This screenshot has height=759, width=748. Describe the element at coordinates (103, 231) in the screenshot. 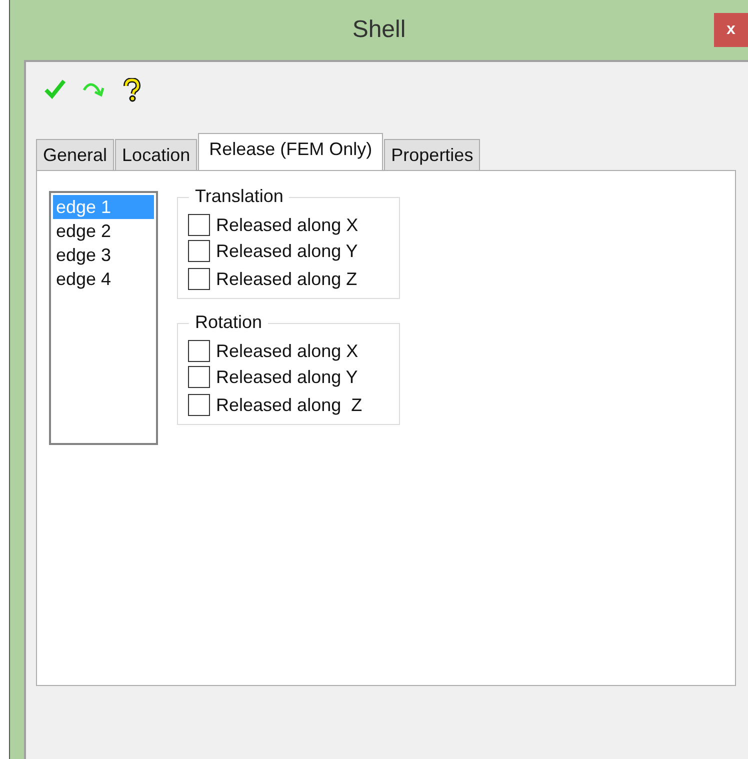

I see `list-item: edge 2` at that location.